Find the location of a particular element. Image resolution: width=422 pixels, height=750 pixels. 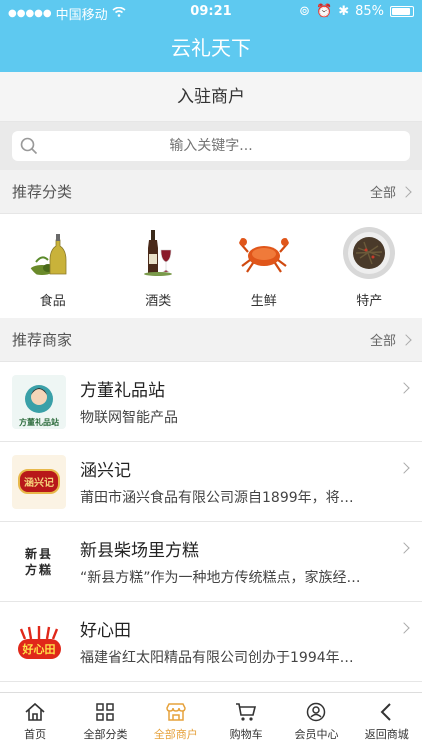

back-icon is located at coordinates (385, 711).